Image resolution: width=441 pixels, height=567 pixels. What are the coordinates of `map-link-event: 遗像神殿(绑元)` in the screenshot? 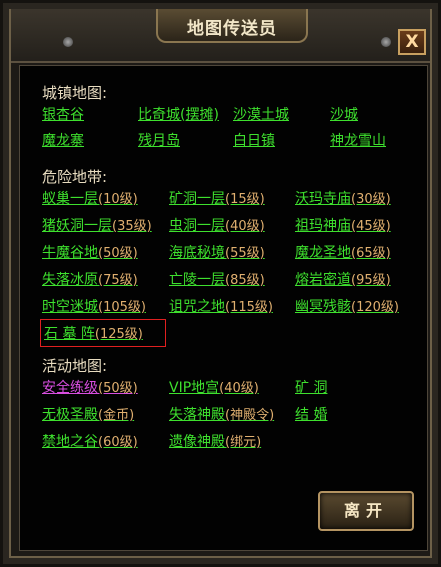 It's located at (215, 441).